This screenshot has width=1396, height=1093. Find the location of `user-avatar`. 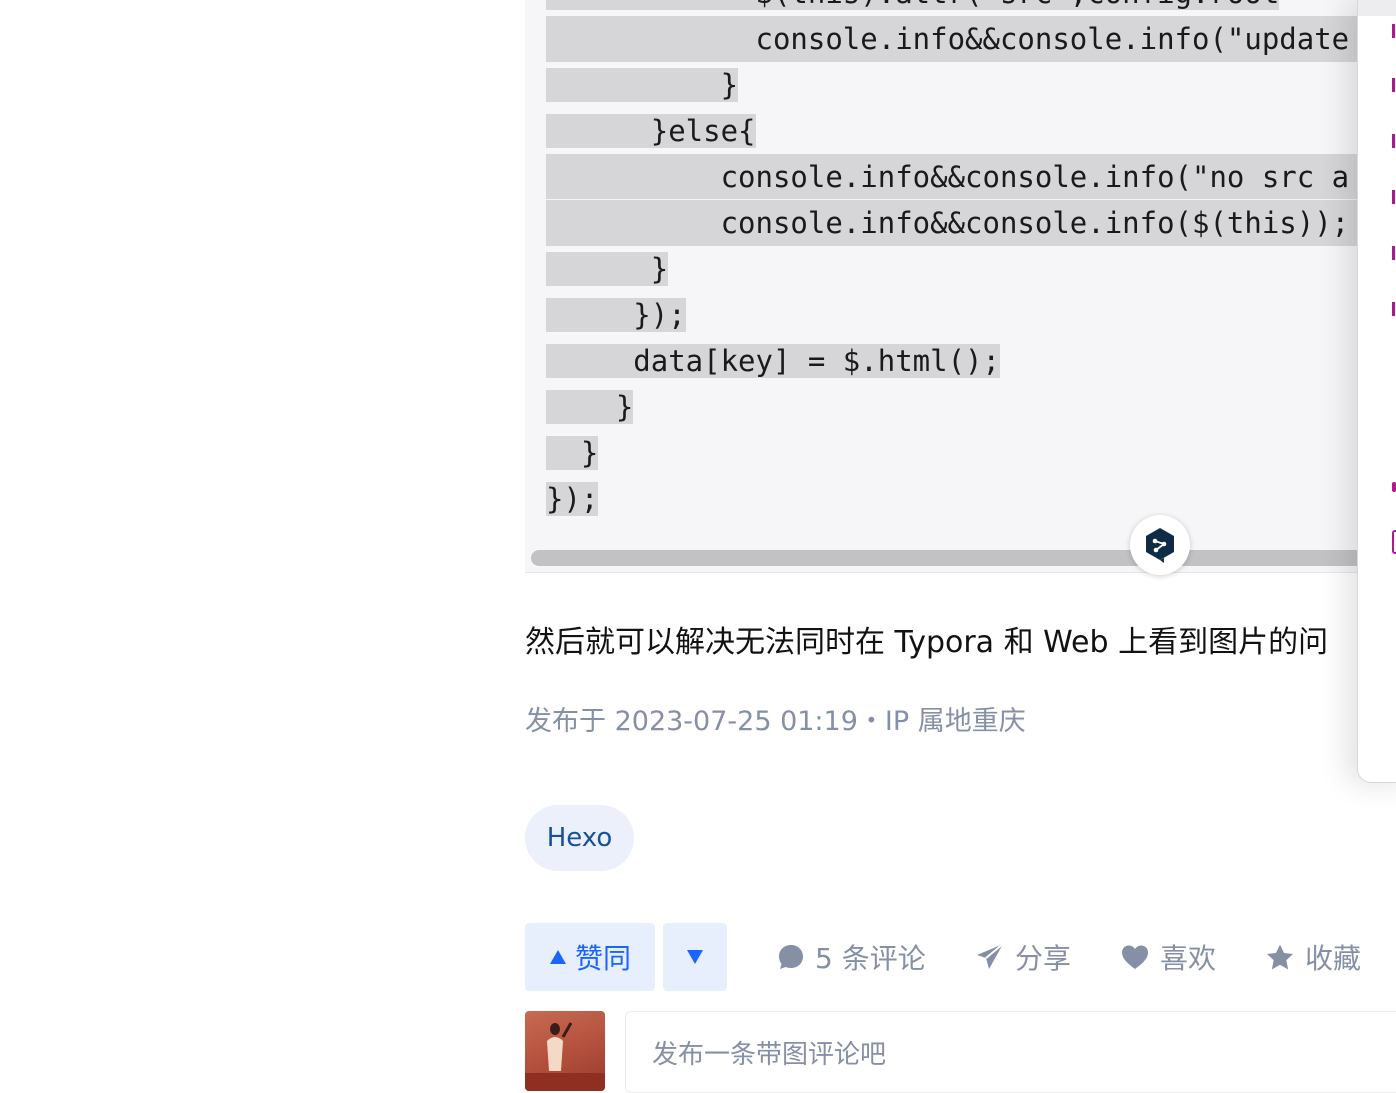

user-avatar is located at coordinates (565, 1051).